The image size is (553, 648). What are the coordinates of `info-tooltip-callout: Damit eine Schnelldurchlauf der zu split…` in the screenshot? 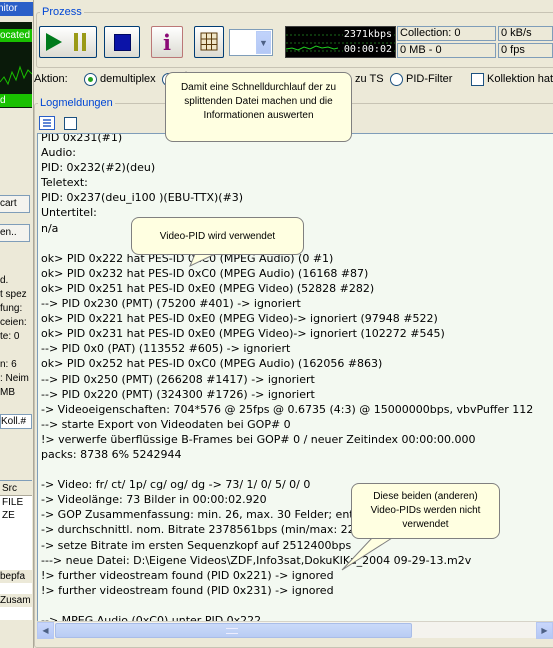 It's located at (258, 107).